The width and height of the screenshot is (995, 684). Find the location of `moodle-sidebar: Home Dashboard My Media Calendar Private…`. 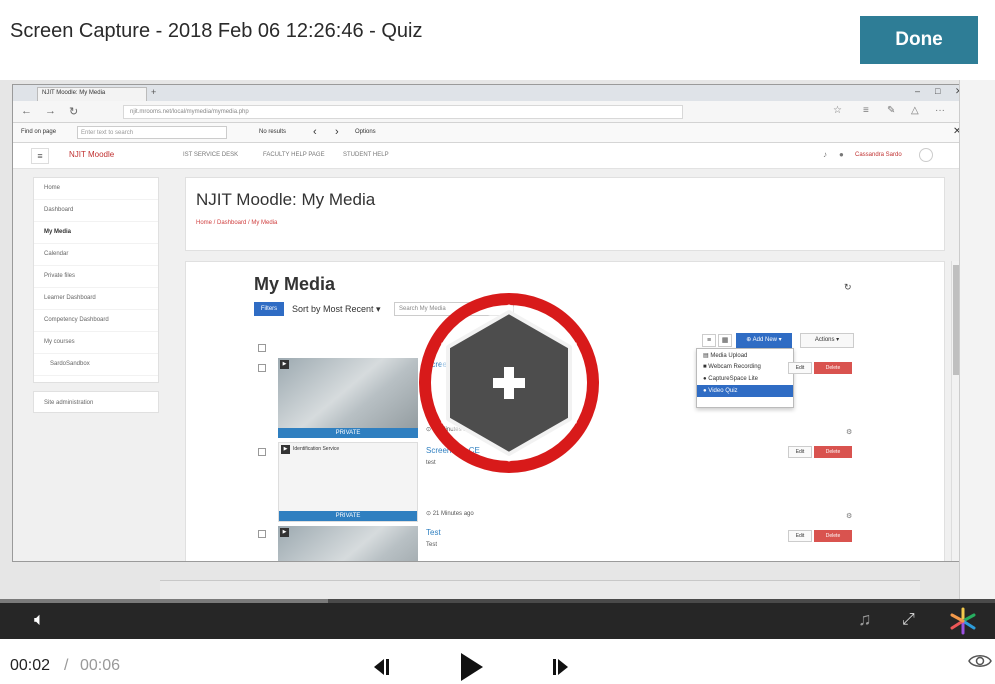

moodle-sidebar: Home Dashboard My Media Calendar Private… is located at coordinates (96, 280).